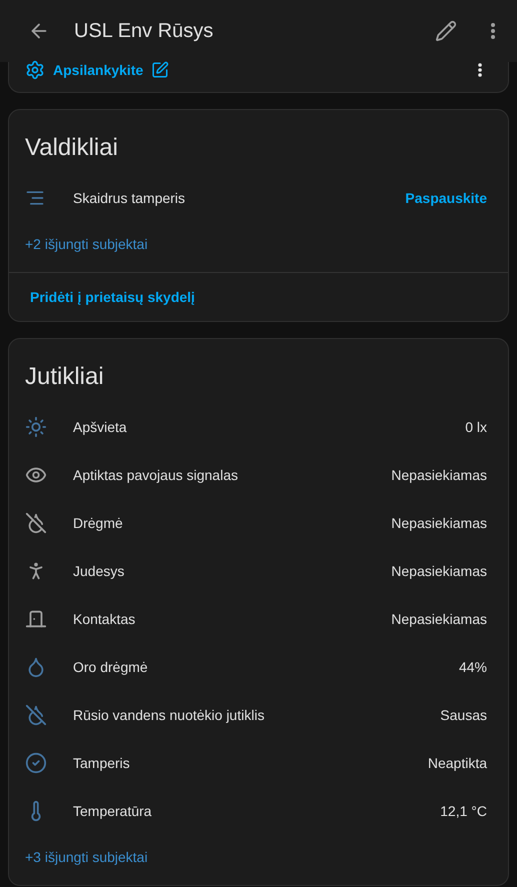 The image size is (517, 887). What do you see at coordinates (71, 148) in the screenshot?
I see `card-title: Valdikliai` at bounding box center [71, 148].